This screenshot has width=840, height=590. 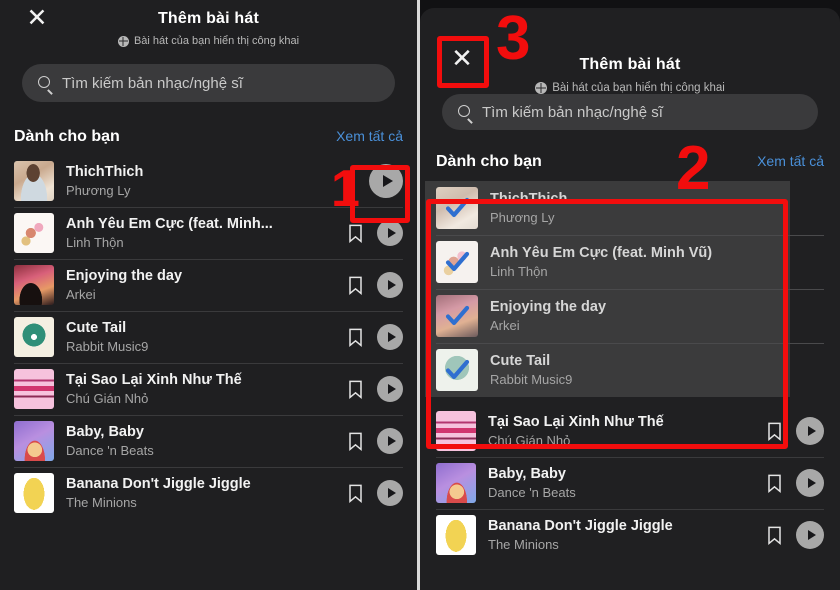 I want to click on table-row: ThichThich Phương Ly, so click(x=630, y=208).